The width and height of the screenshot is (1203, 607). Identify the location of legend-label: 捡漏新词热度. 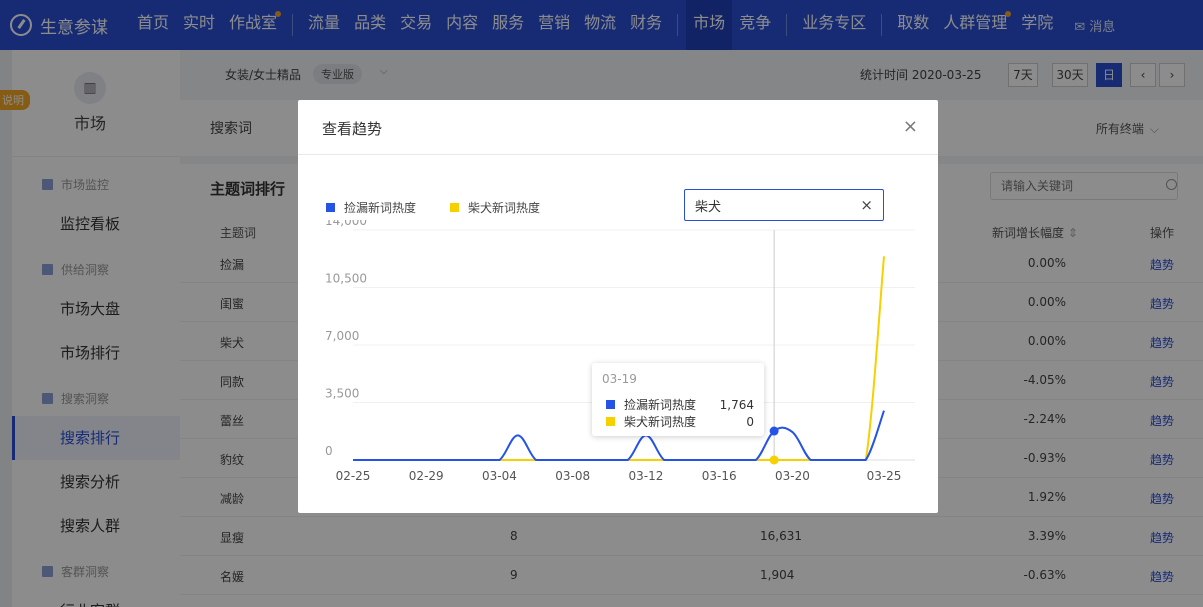
(380, 208).